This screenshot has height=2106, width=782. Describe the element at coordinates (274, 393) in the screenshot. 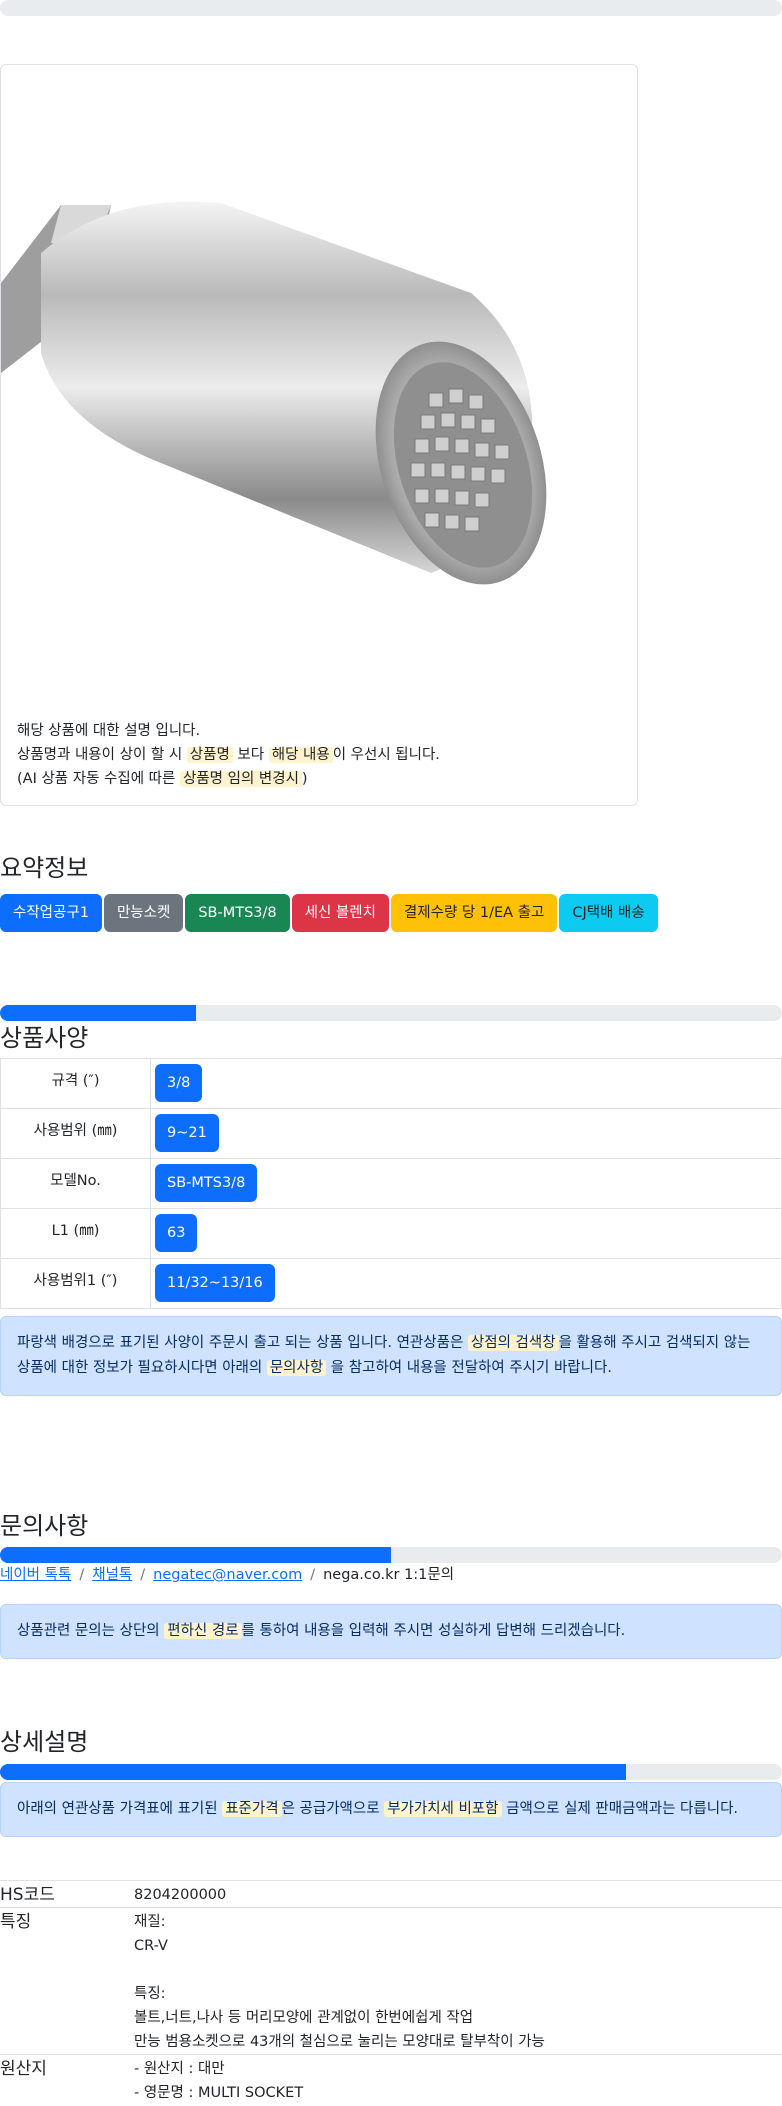

I see `product-image` at that location.